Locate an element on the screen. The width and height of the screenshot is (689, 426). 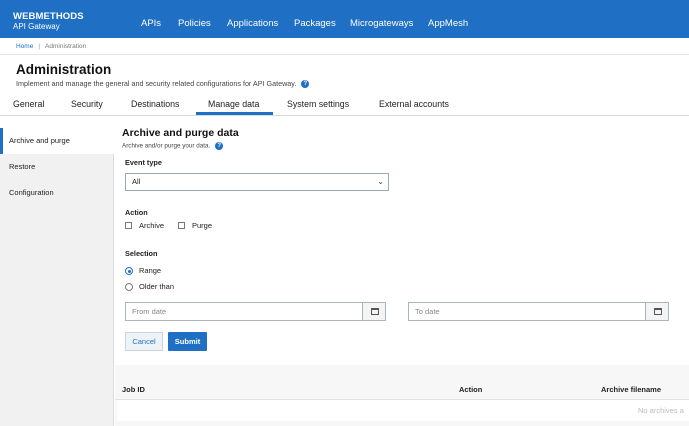
brand-logo: WEBMETHODS API Gateway is located at coordinates (48, 22).